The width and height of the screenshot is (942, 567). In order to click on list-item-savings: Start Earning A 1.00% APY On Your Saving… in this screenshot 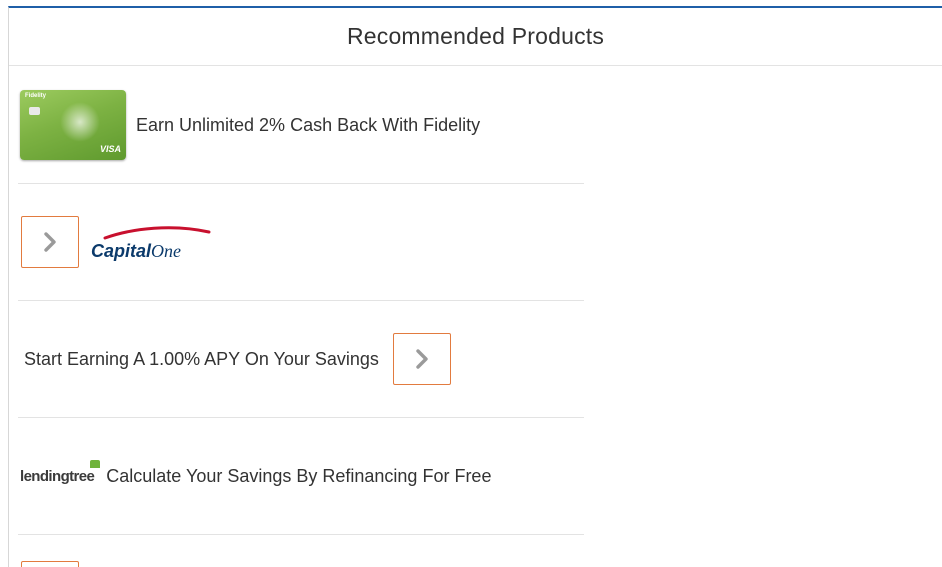, I will do `click(301, 359)`.